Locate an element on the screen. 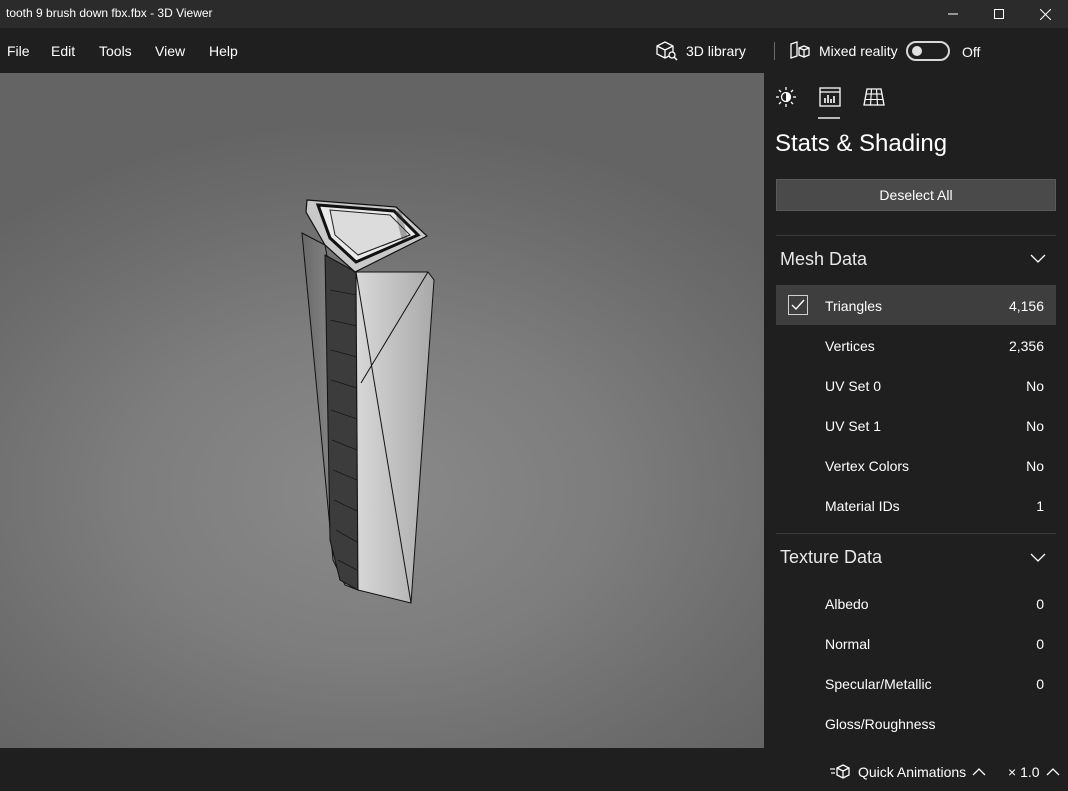 This screenshot has width=1068, height=791. 3d-library-label: 3D library is located at coordinates (716, 51).